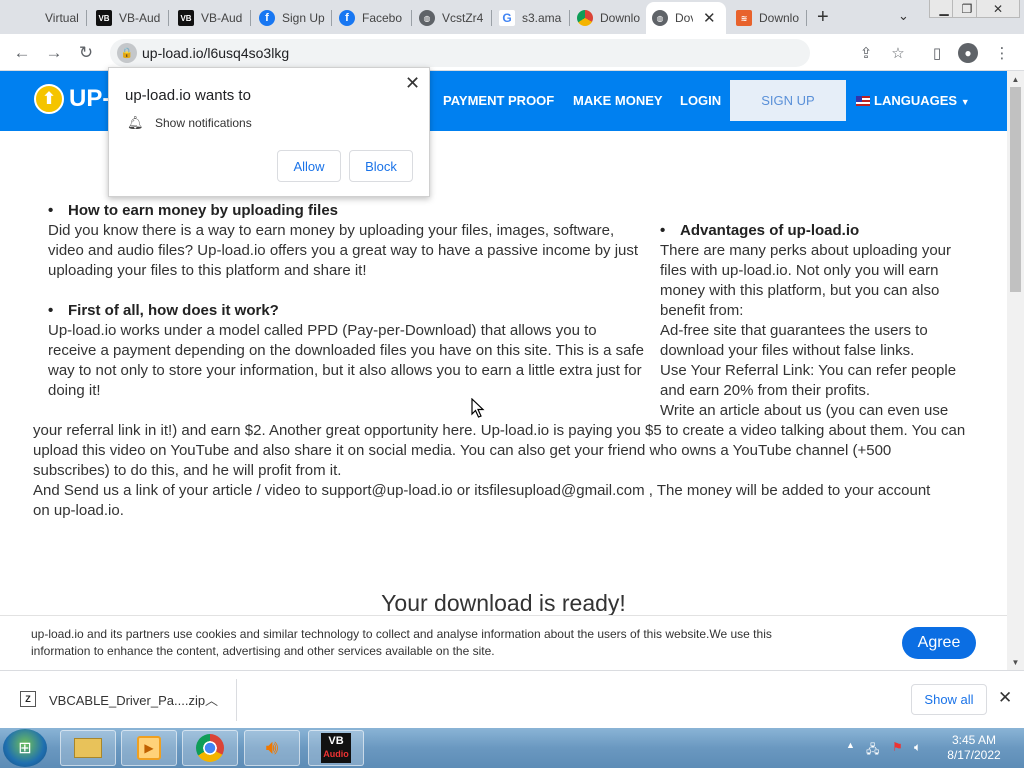  What do you see at coordinates (188, 95) in the screenshot?
I see `popup-title: up-load.io wants to` at bounding box center [188, 95].